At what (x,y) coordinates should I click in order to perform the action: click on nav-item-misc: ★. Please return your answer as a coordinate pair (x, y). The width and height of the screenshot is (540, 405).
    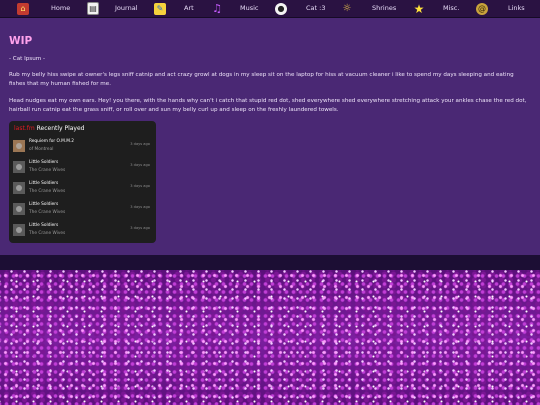
    Looking at the image, I should click on (419, 8).